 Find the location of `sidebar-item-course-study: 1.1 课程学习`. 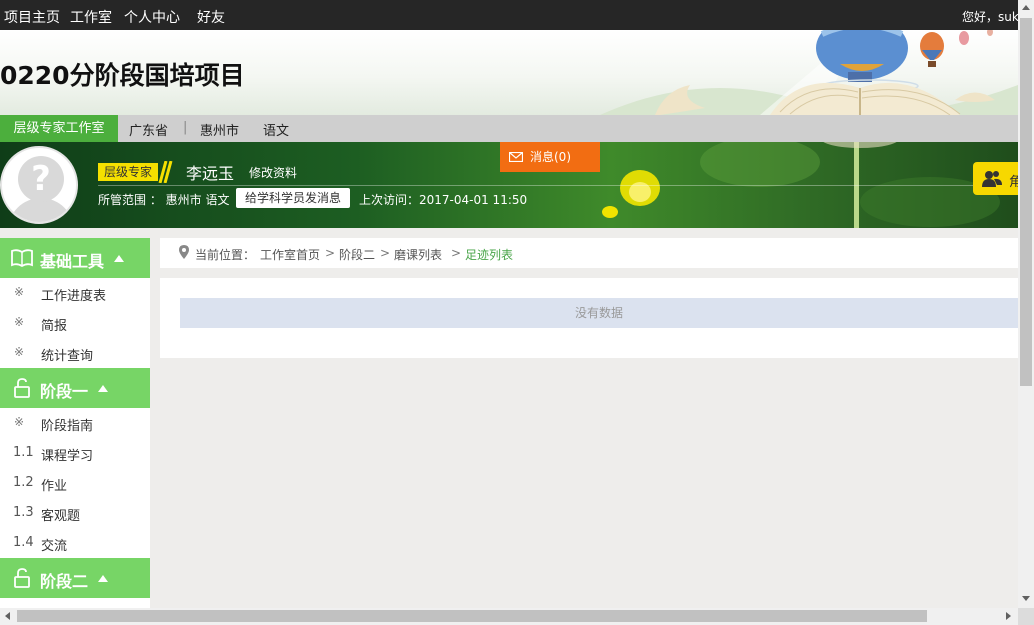

sidebar-item-course-study: 1.1 课程学习 is located at coordinates (75, 453).